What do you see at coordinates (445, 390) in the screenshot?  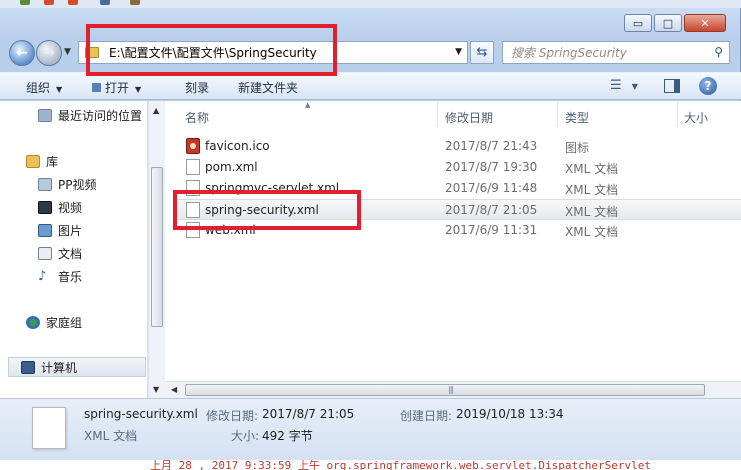 I see `horizontal-scroll-thumb: |||` at bounding box center [445, 390].